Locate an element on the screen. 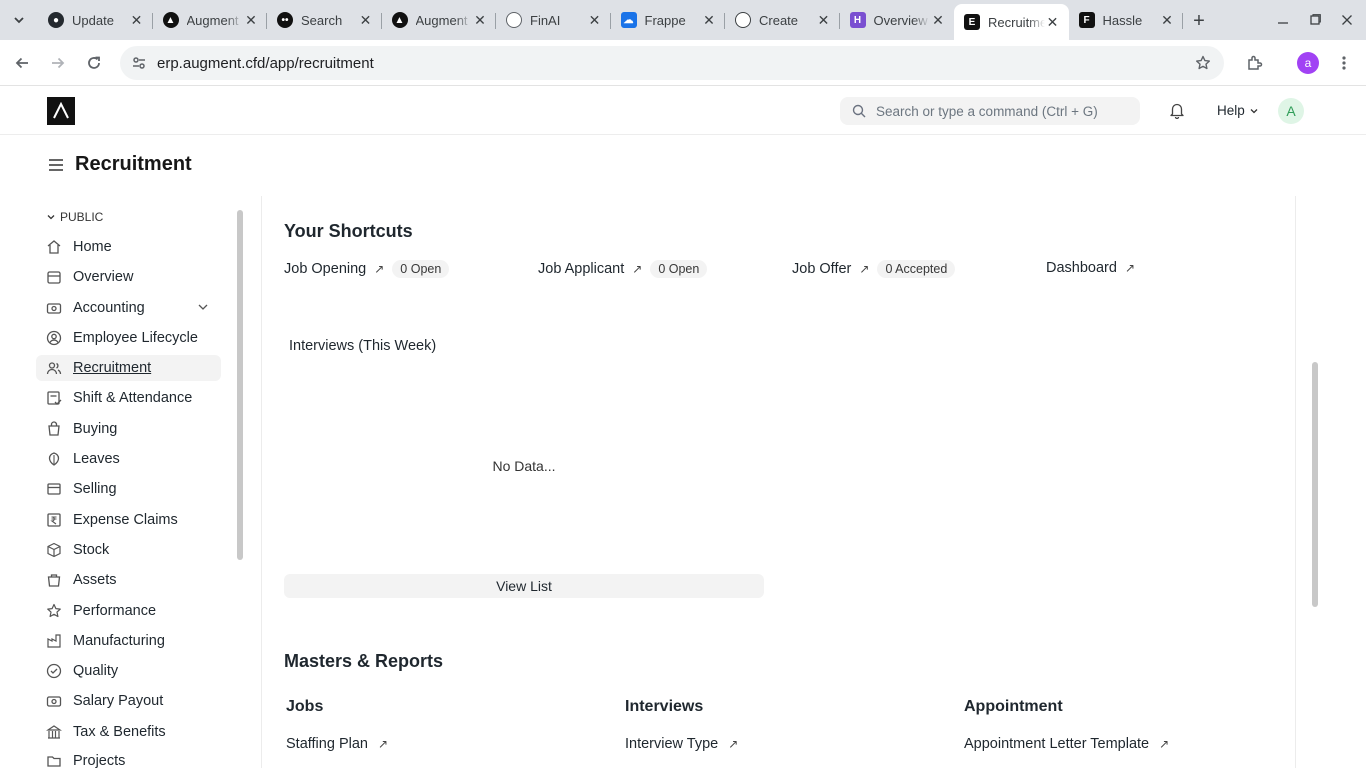  app-logo is located at coordinates (61, 111).